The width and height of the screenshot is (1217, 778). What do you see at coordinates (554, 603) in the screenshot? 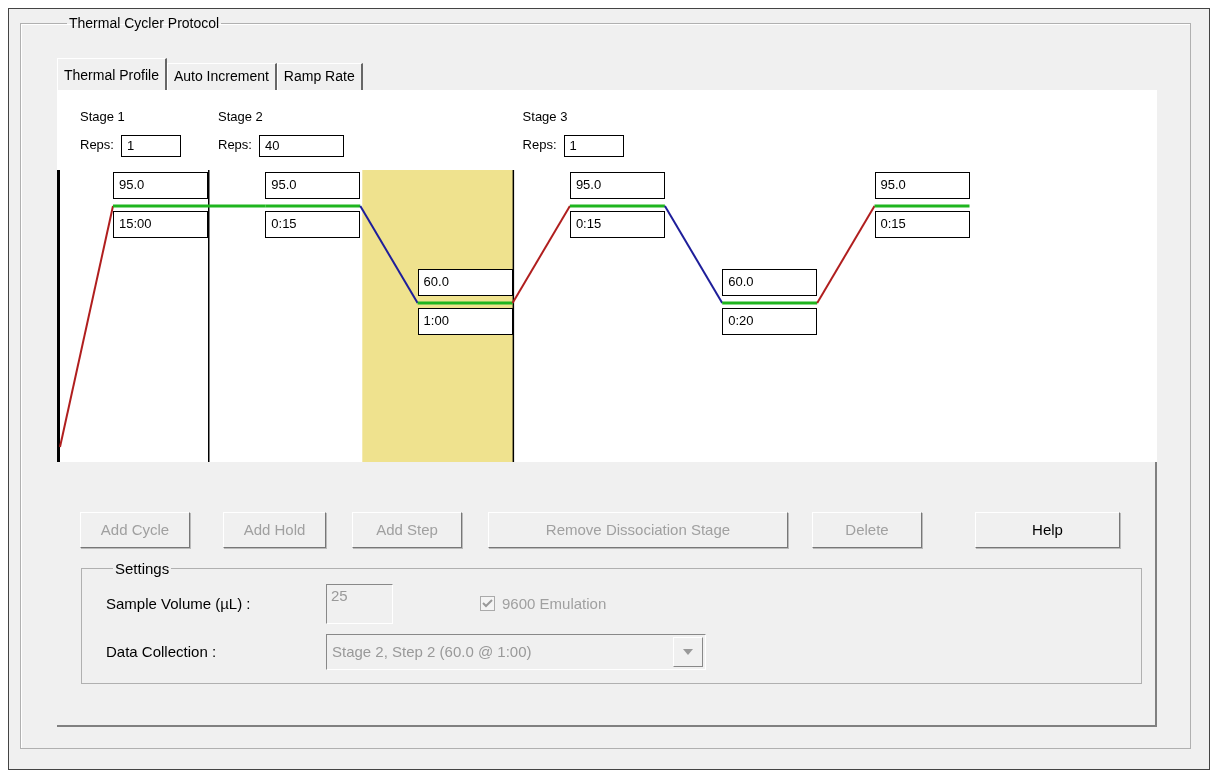
I see `checkbox-label: 9600 Emulation` at bounding box center [554, 603].